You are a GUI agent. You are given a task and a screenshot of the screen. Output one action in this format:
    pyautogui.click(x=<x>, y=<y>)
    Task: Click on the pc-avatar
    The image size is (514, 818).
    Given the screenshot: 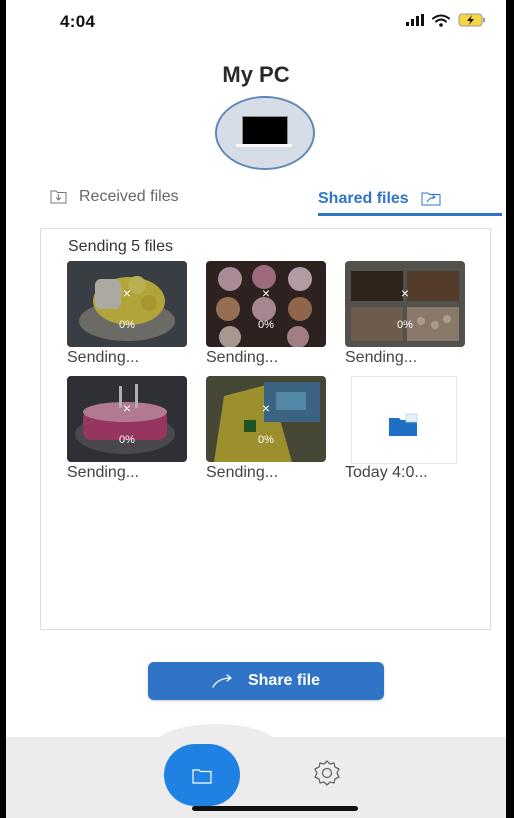 What is the action you would take?
    pyautogui.click(x=265, y=133)
    